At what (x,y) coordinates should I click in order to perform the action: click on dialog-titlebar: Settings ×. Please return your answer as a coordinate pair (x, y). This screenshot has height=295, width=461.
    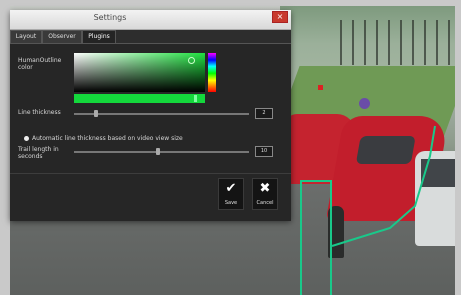
    Looking at the image, I should click on (150, 20).